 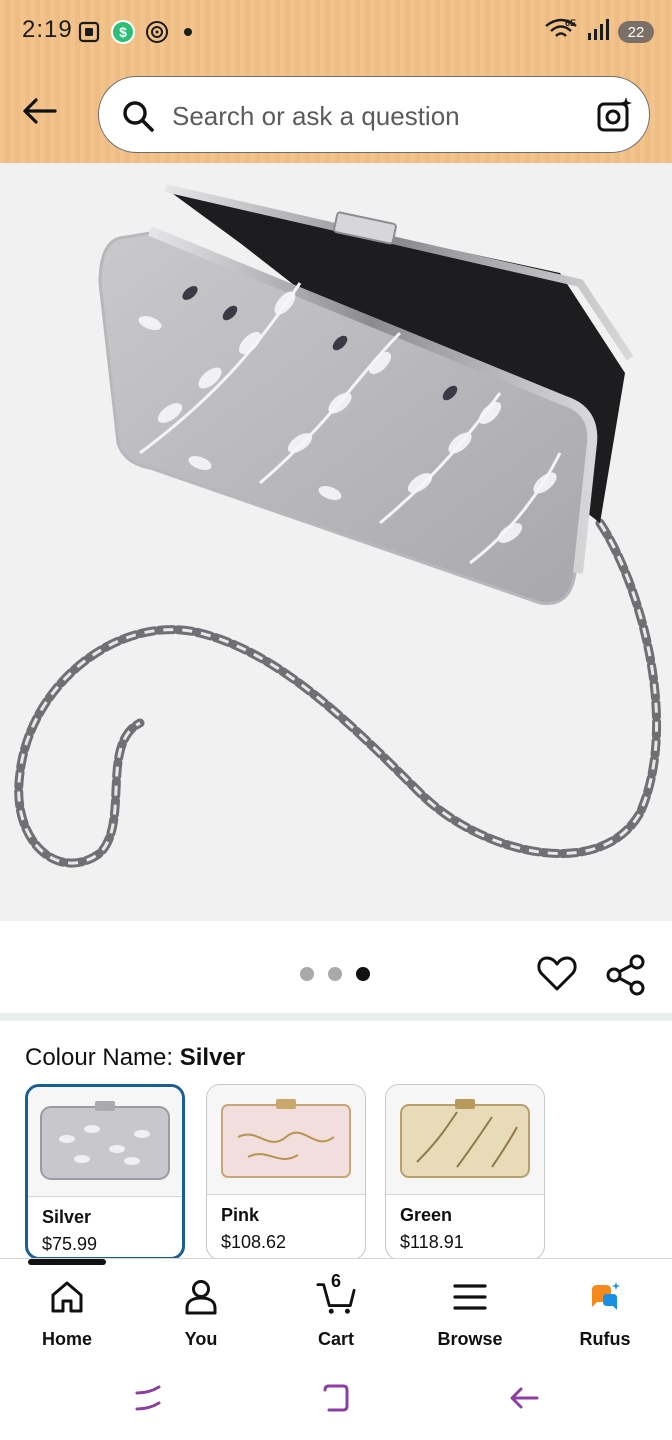 I want to click on nav-rufus-label: Rufus, so click(x=605, y=1339).